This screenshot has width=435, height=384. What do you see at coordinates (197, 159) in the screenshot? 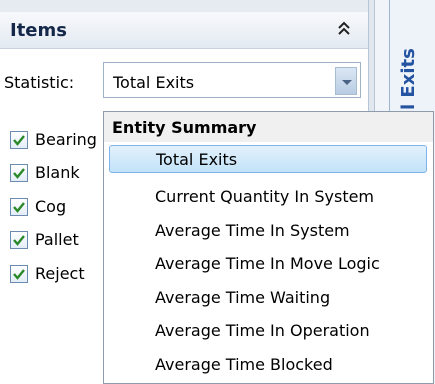
I see `option-label: Total Exits` at bounding box center [197, 159].